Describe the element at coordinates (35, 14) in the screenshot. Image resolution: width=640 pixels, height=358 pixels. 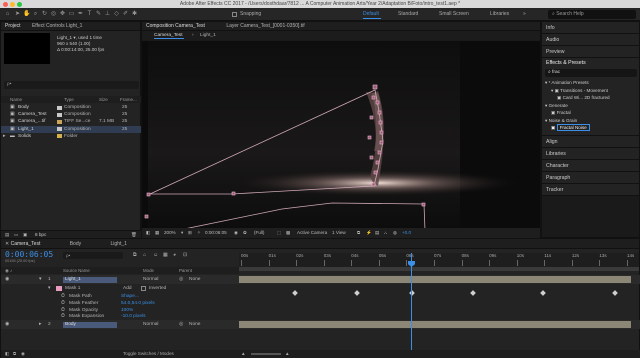
I see `zoom-tool-icon: ⌕` at that location.